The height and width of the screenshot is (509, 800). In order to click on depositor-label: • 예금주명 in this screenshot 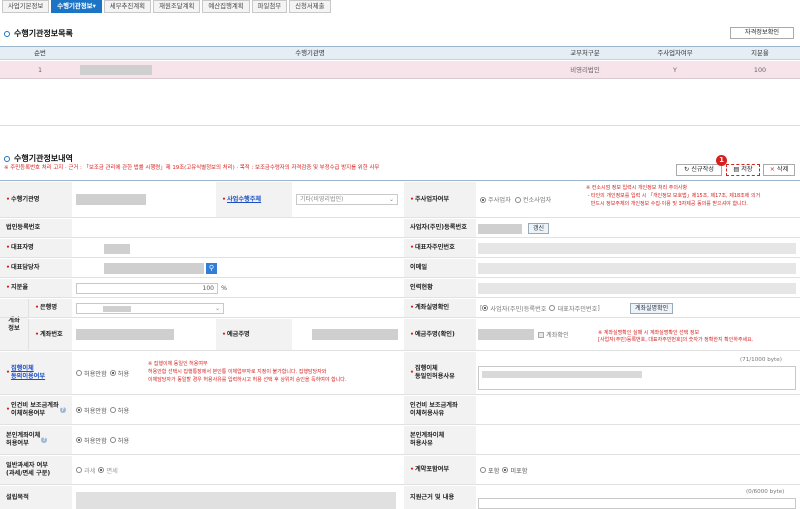, I will do `click(254, 334)`.